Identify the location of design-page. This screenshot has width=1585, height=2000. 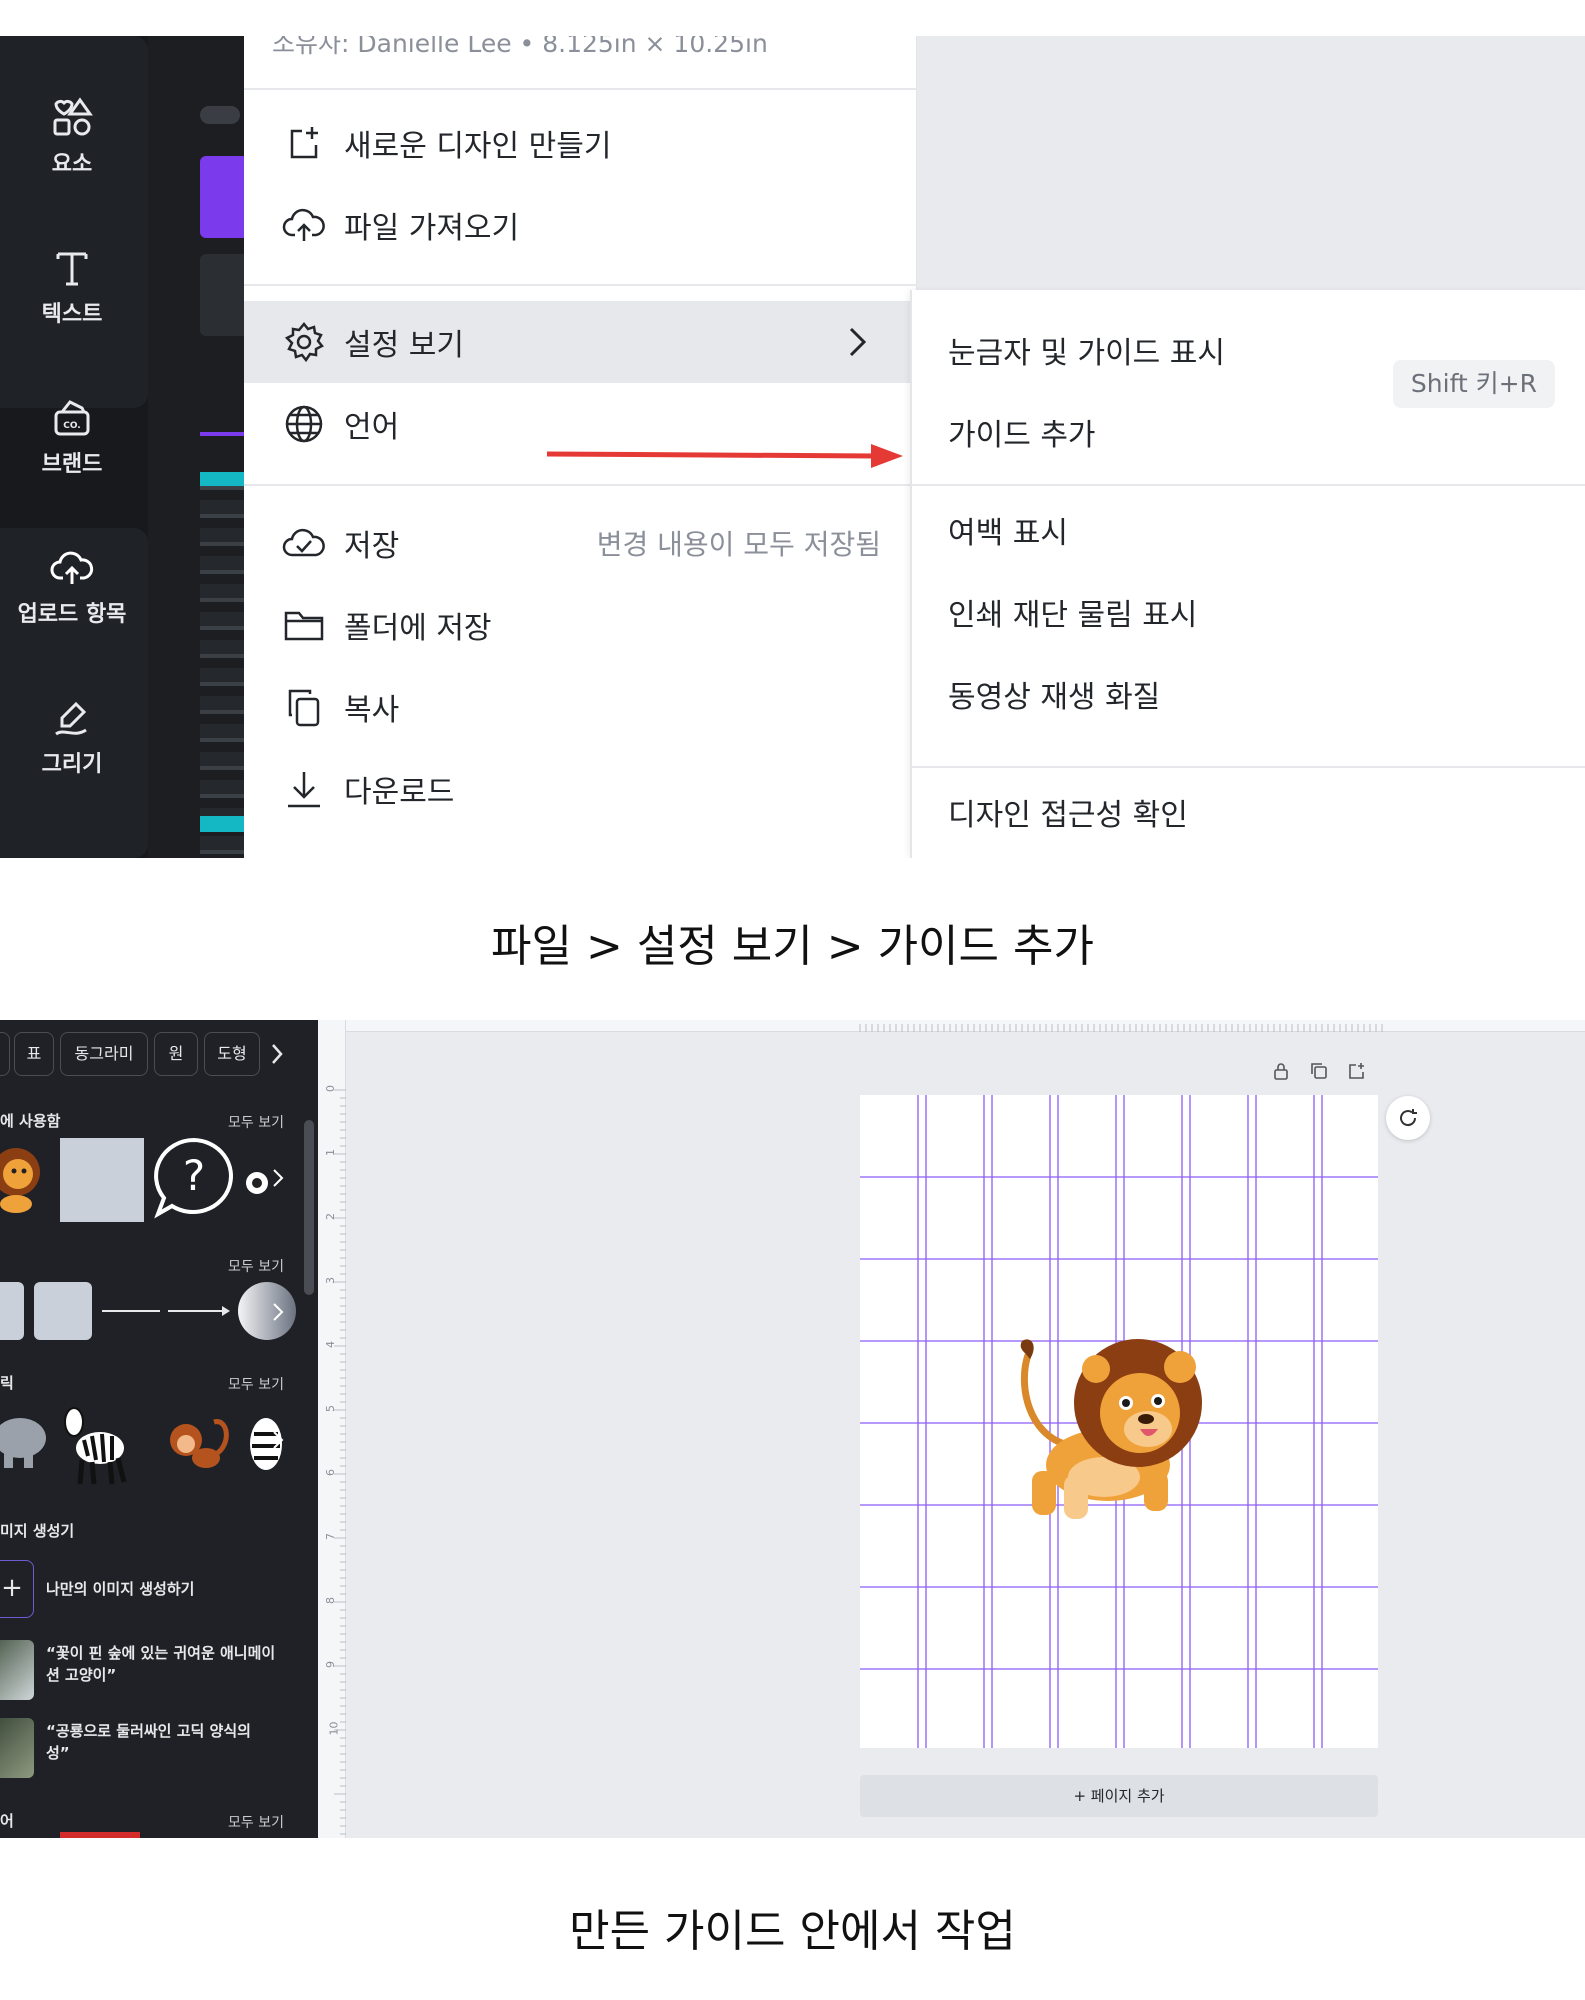
(1119, 1421).